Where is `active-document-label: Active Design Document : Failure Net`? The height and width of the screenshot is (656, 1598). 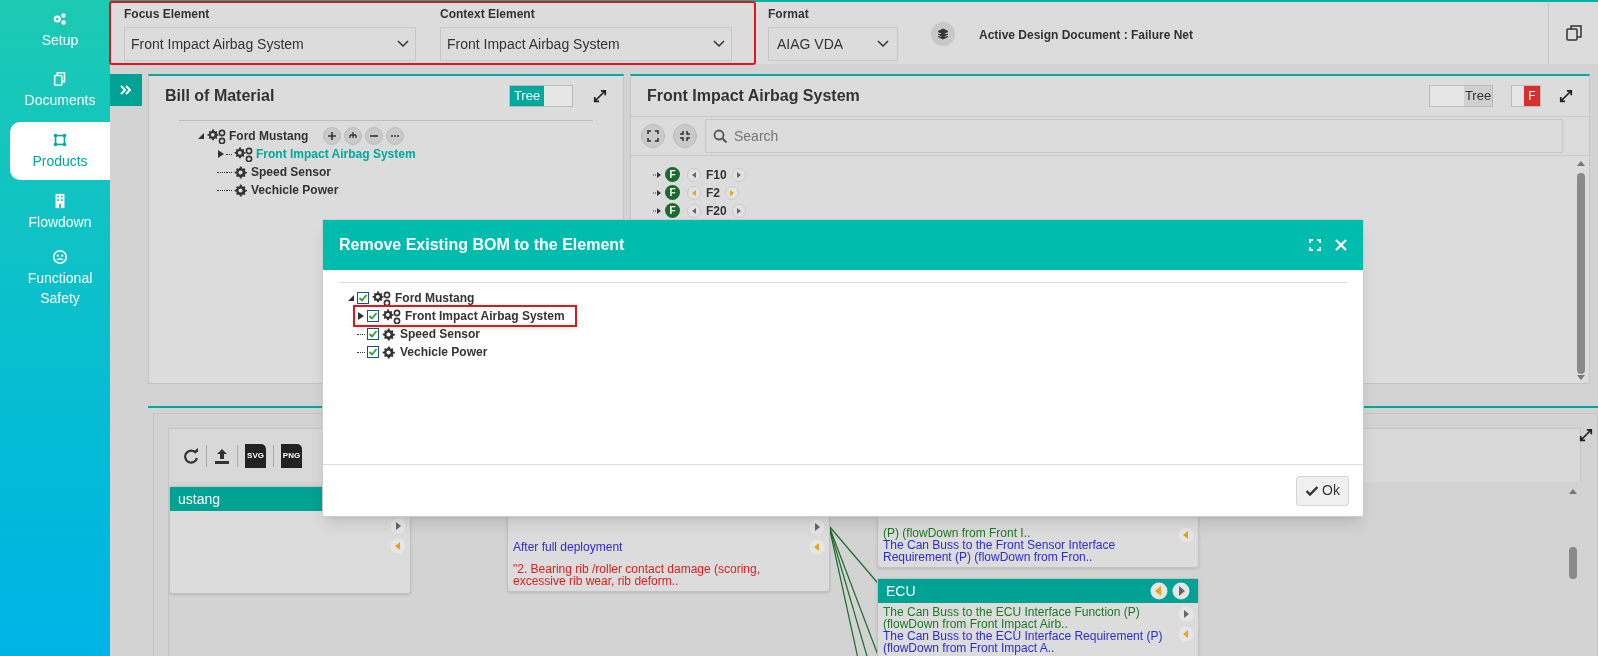 active-document-label: Active Design Document : Failure Net is located at coordinates (1086, 35).